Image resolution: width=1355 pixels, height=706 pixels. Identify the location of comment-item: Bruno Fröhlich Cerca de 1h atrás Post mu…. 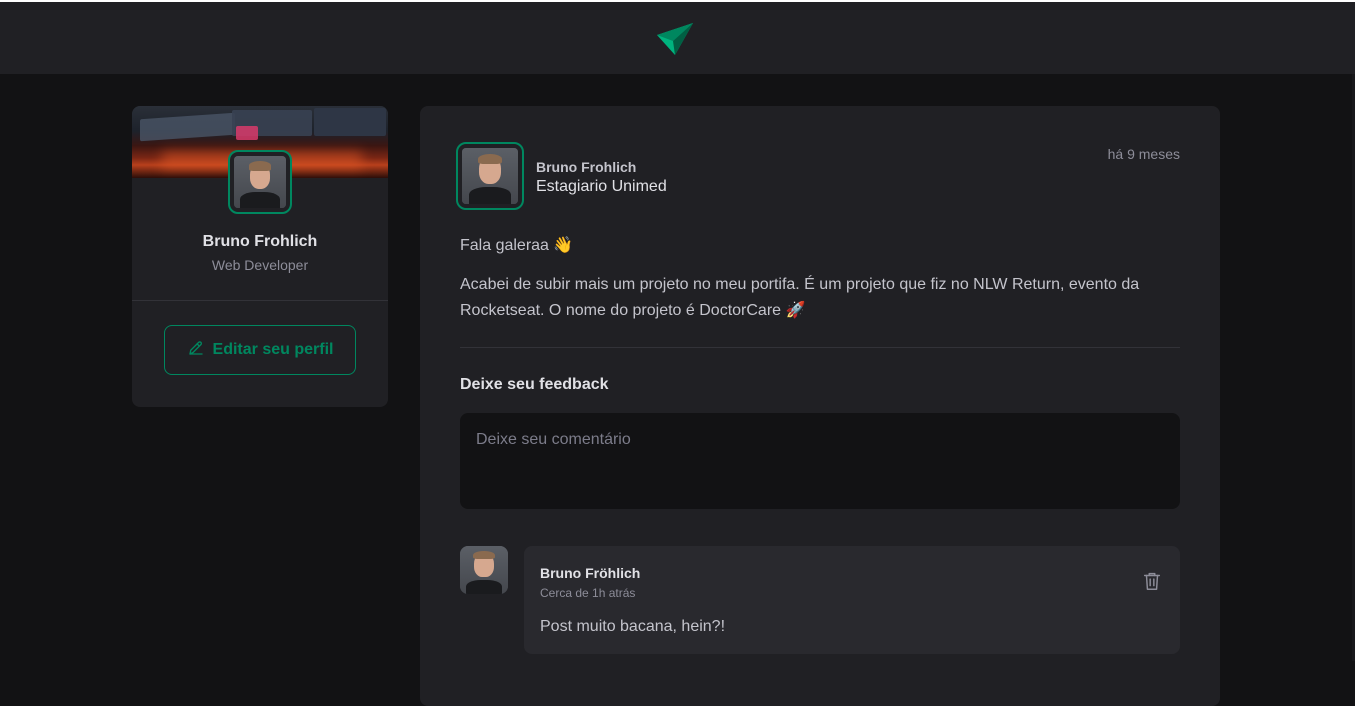
(852, 600).